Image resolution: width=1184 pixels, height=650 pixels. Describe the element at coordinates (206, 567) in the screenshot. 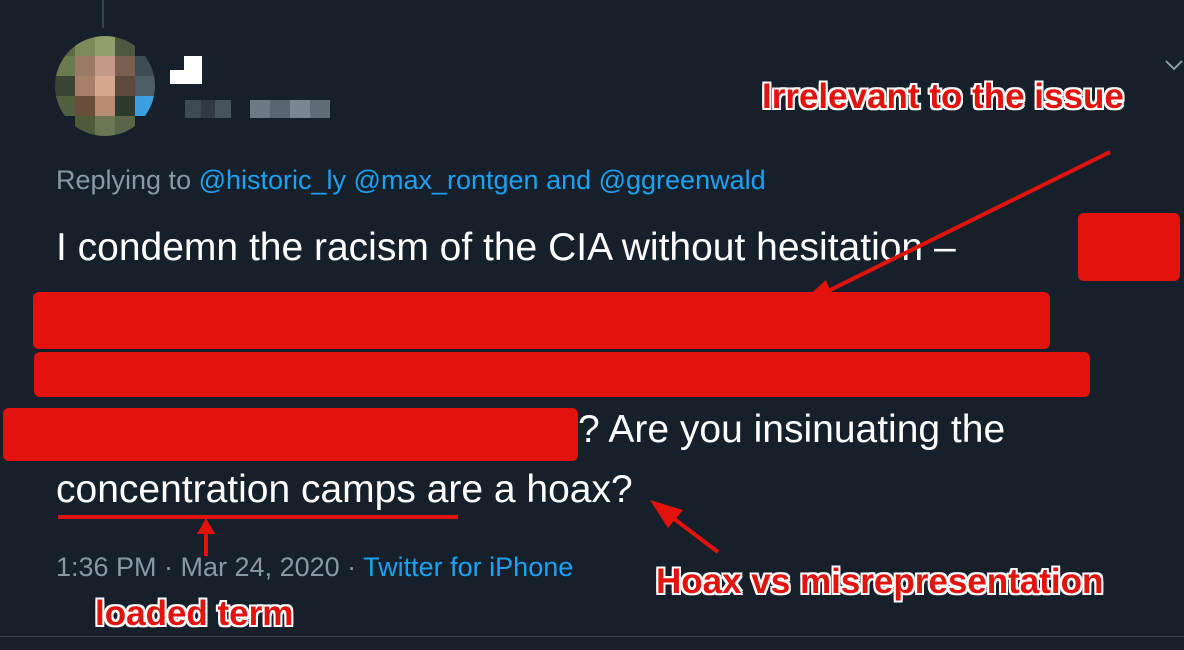

I see `tweet-timestamp: 1:36 PM · Mar 24, 2020 ·` at that location.